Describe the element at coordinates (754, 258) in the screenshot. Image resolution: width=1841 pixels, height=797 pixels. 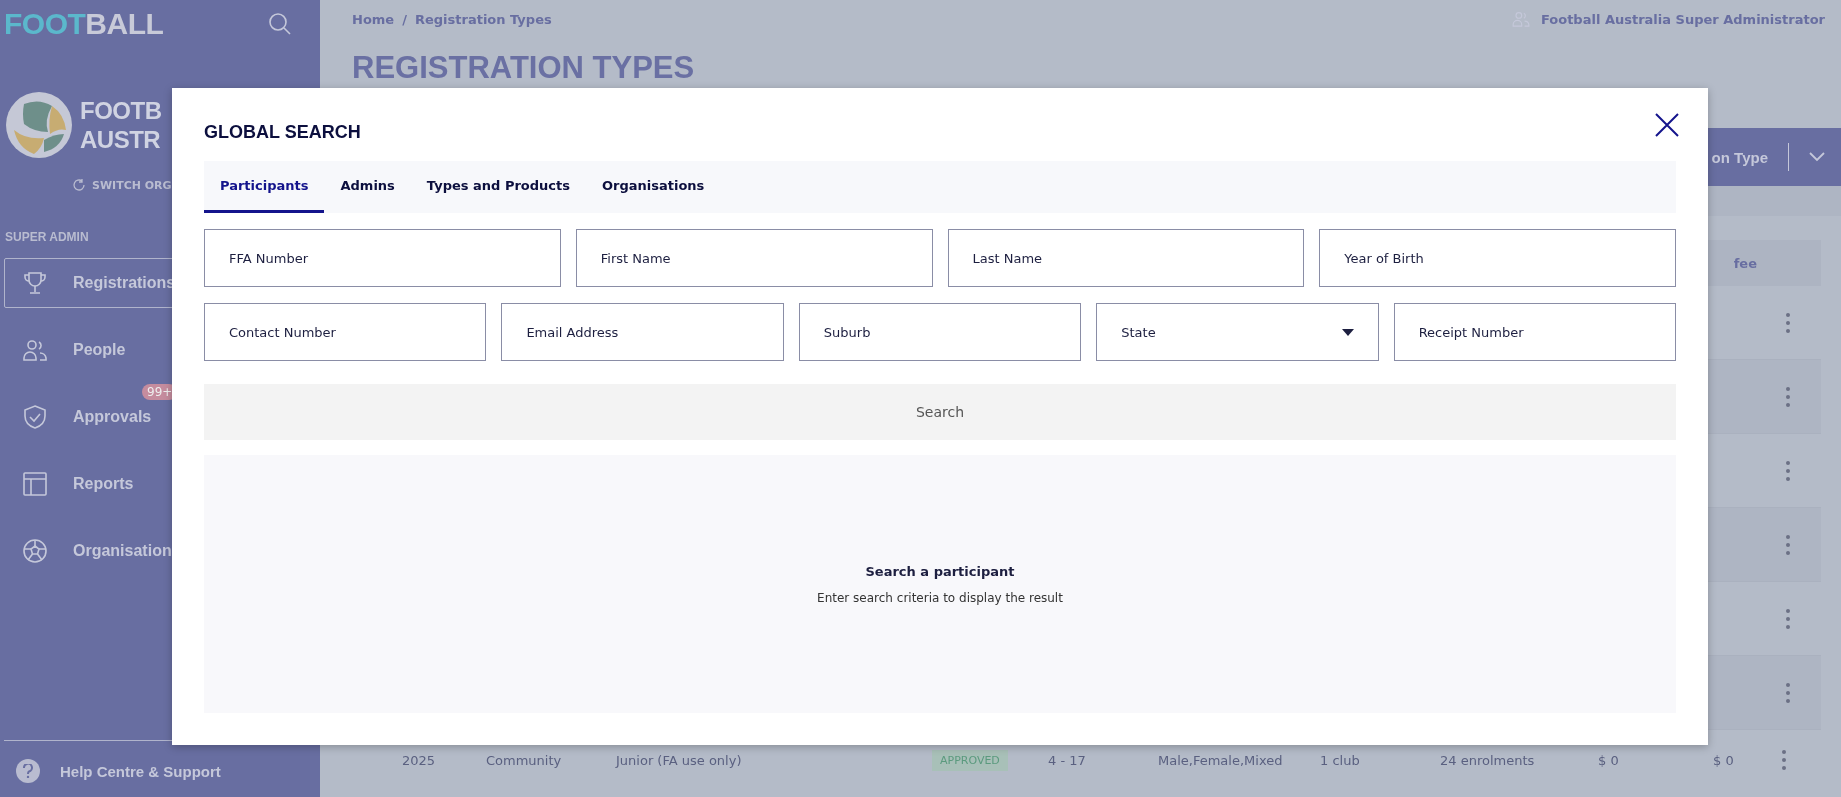
I see `input-field: First Name` at that location.